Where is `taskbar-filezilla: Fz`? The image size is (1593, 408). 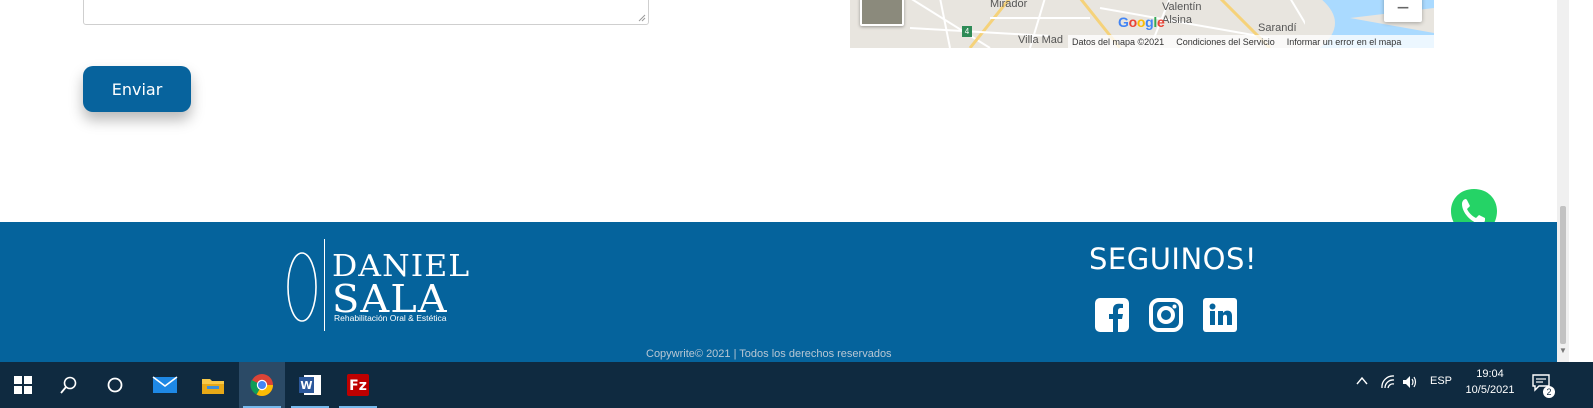
taskbar-filezilla: Fz is located at coordinates (358, 385).